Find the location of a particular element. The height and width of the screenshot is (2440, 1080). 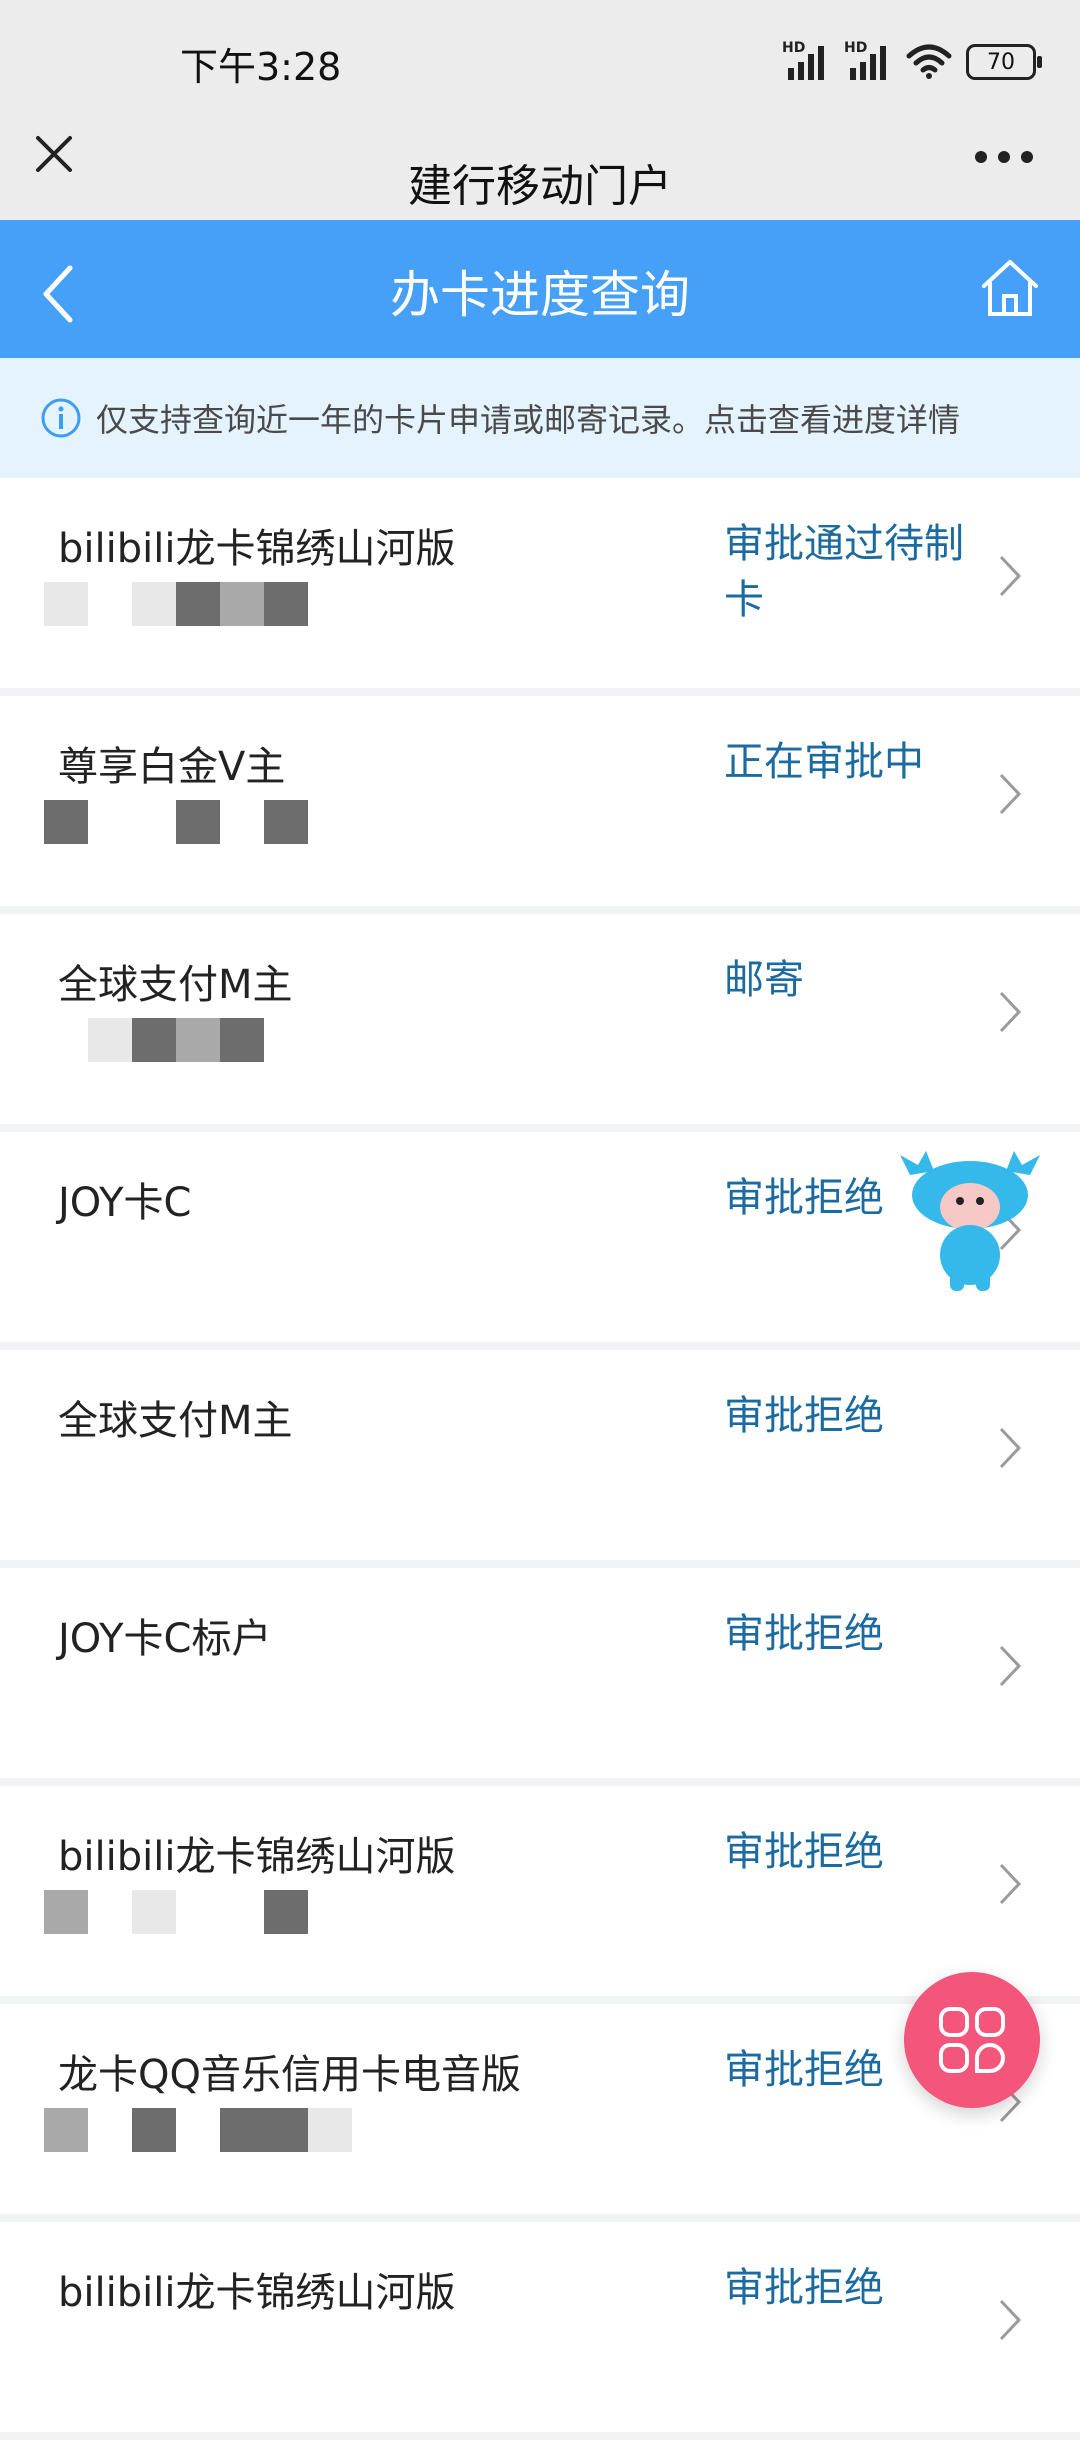

notice-banner: 仅支持查询近一年的卡片申请或邮寄记录。点击查看进度详情 is located at coordinates (540, 418).